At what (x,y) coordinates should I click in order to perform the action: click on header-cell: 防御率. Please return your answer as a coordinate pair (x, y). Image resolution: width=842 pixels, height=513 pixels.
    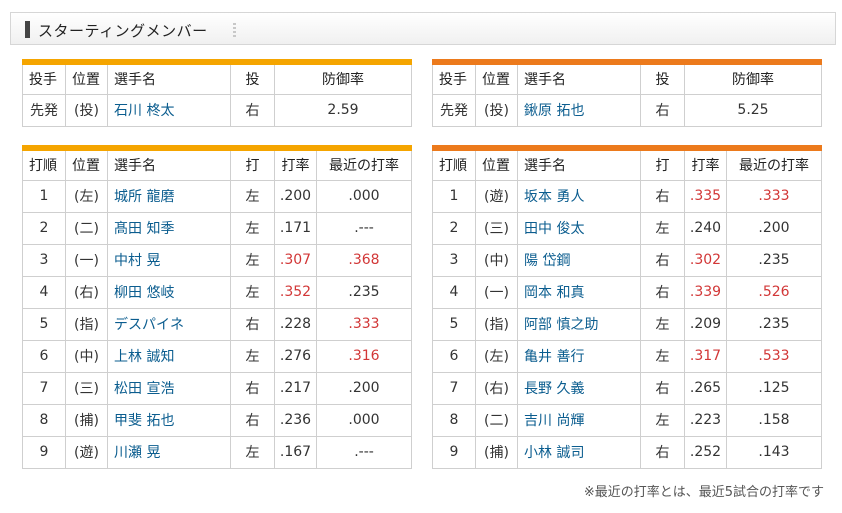
    Looking at the image, I should click on (753, 78).